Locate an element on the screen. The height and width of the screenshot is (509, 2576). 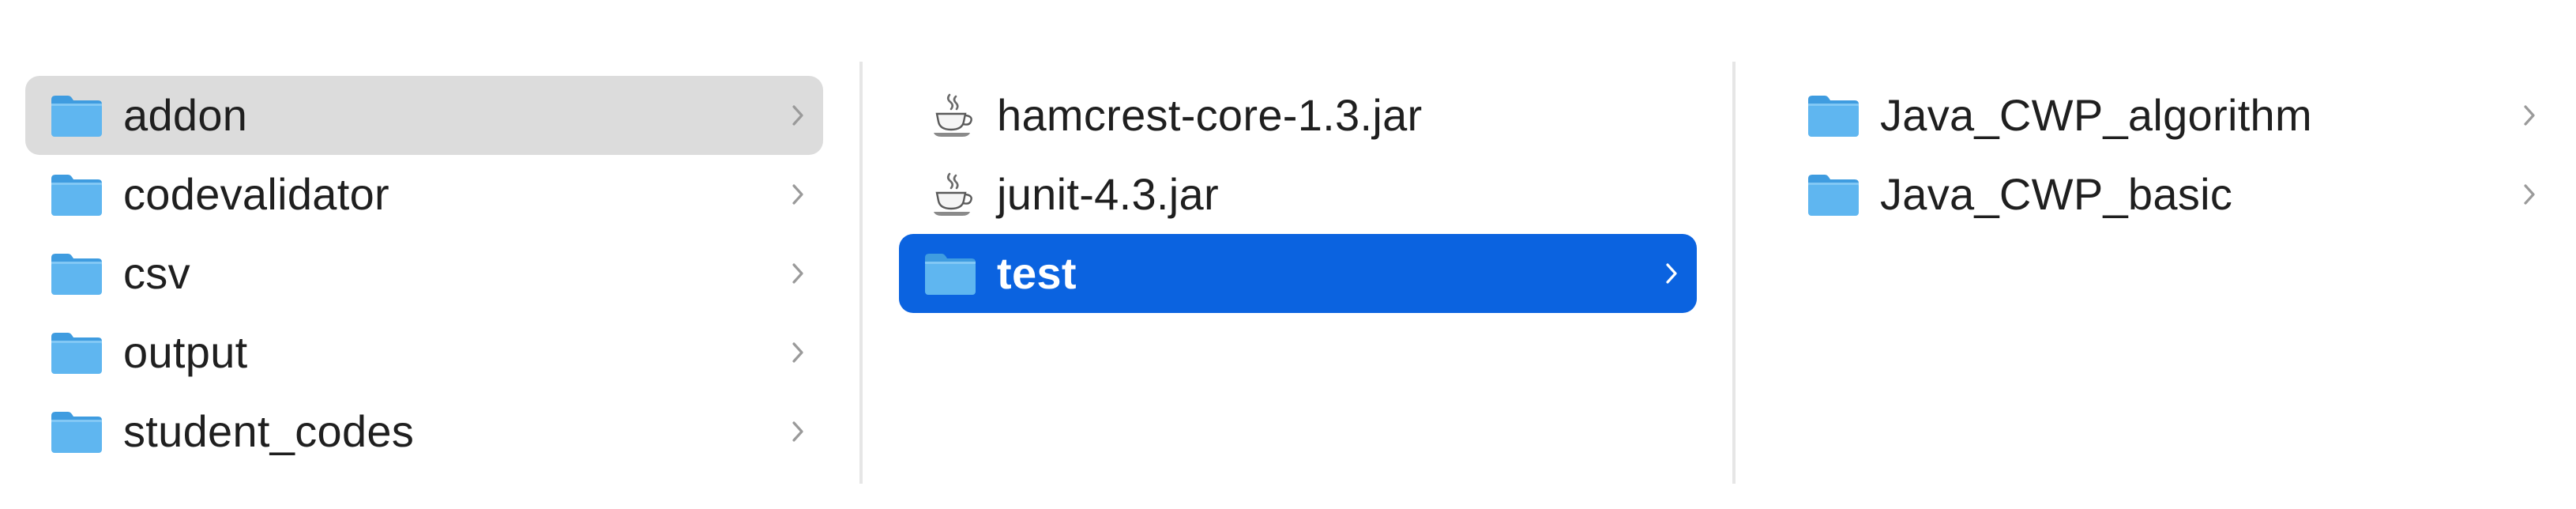
folder-row-addon: addon is located at coordinates (424, 116).